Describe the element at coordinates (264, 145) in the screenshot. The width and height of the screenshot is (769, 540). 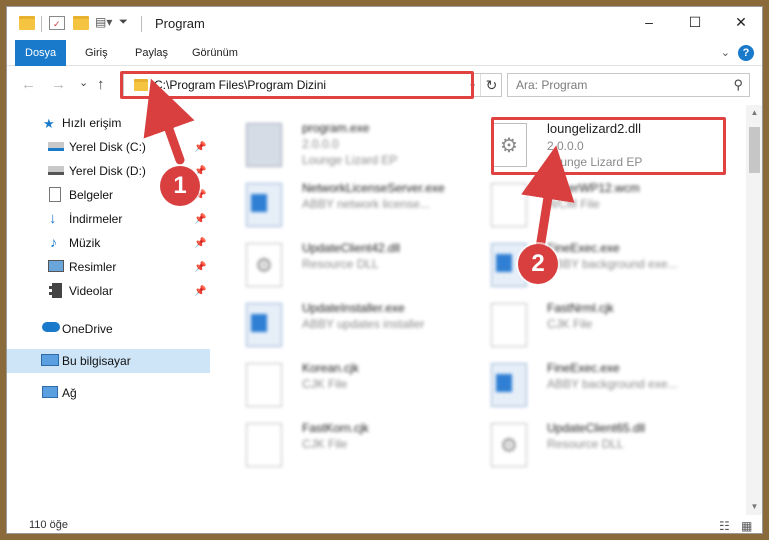
I see `installer-icon` at that location.